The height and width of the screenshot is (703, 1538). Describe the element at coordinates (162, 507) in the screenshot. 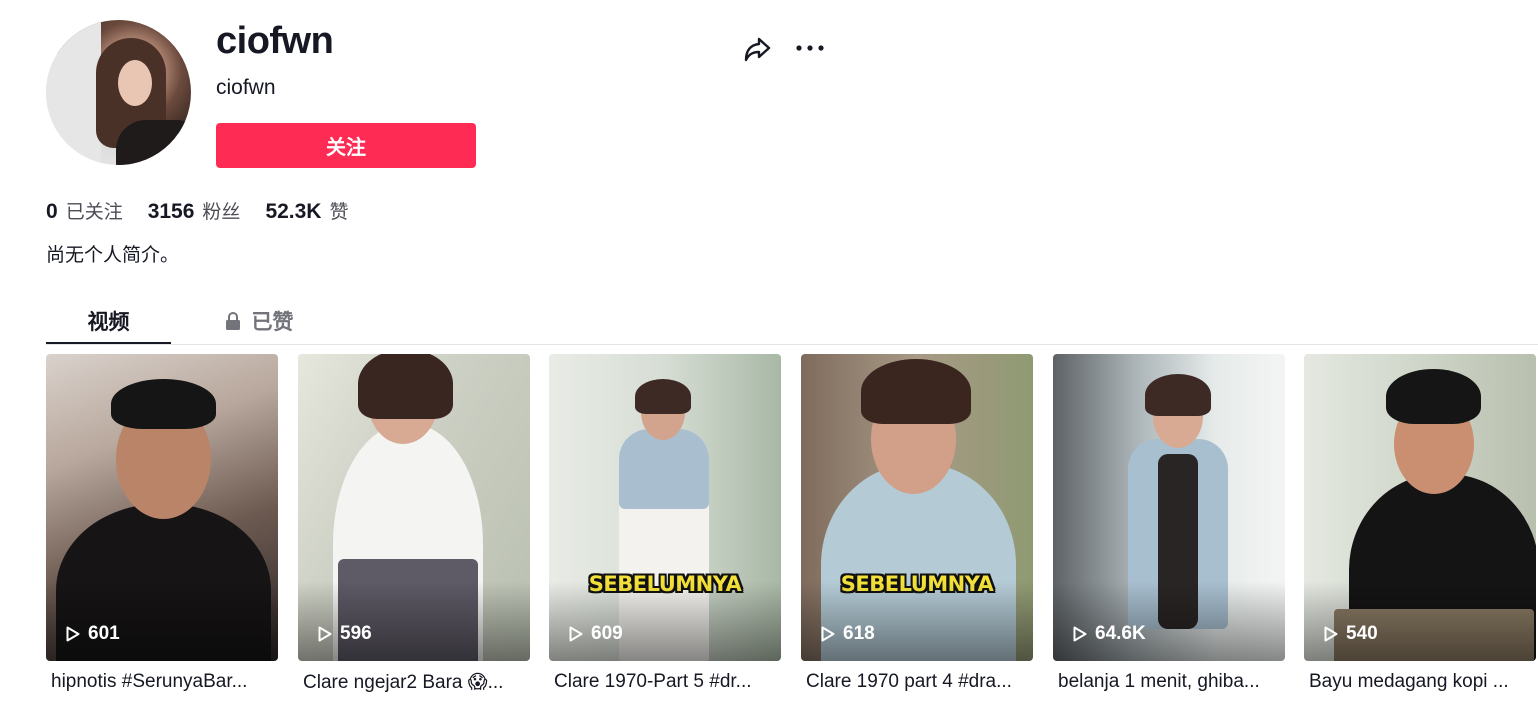

I see `video-thumbnail: 601` at that location.